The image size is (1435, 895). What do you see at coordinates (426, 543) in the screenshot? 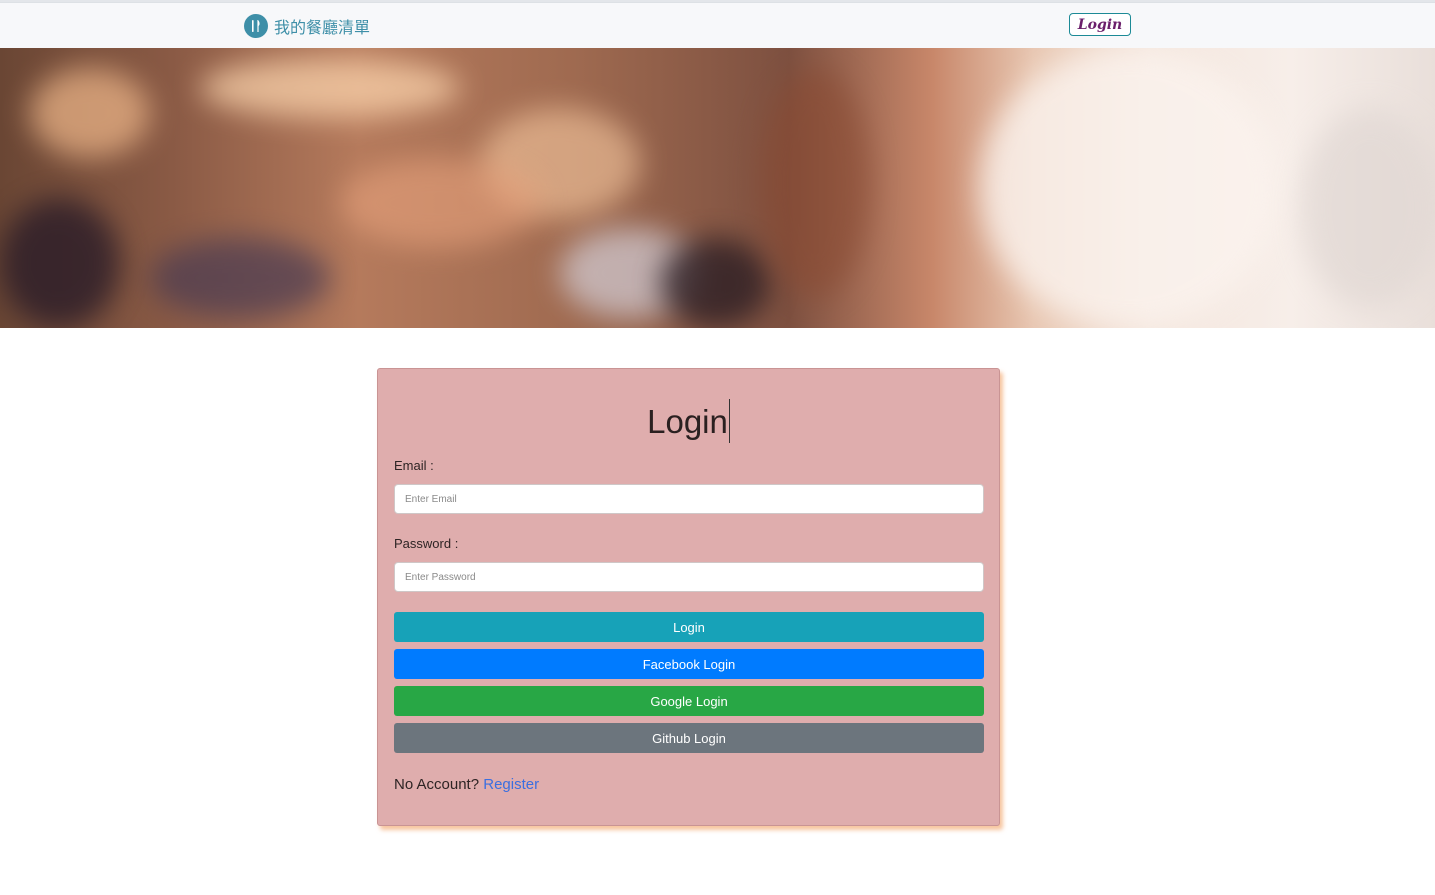
I see `password-label: Password :` at bounding box center [426, 543].